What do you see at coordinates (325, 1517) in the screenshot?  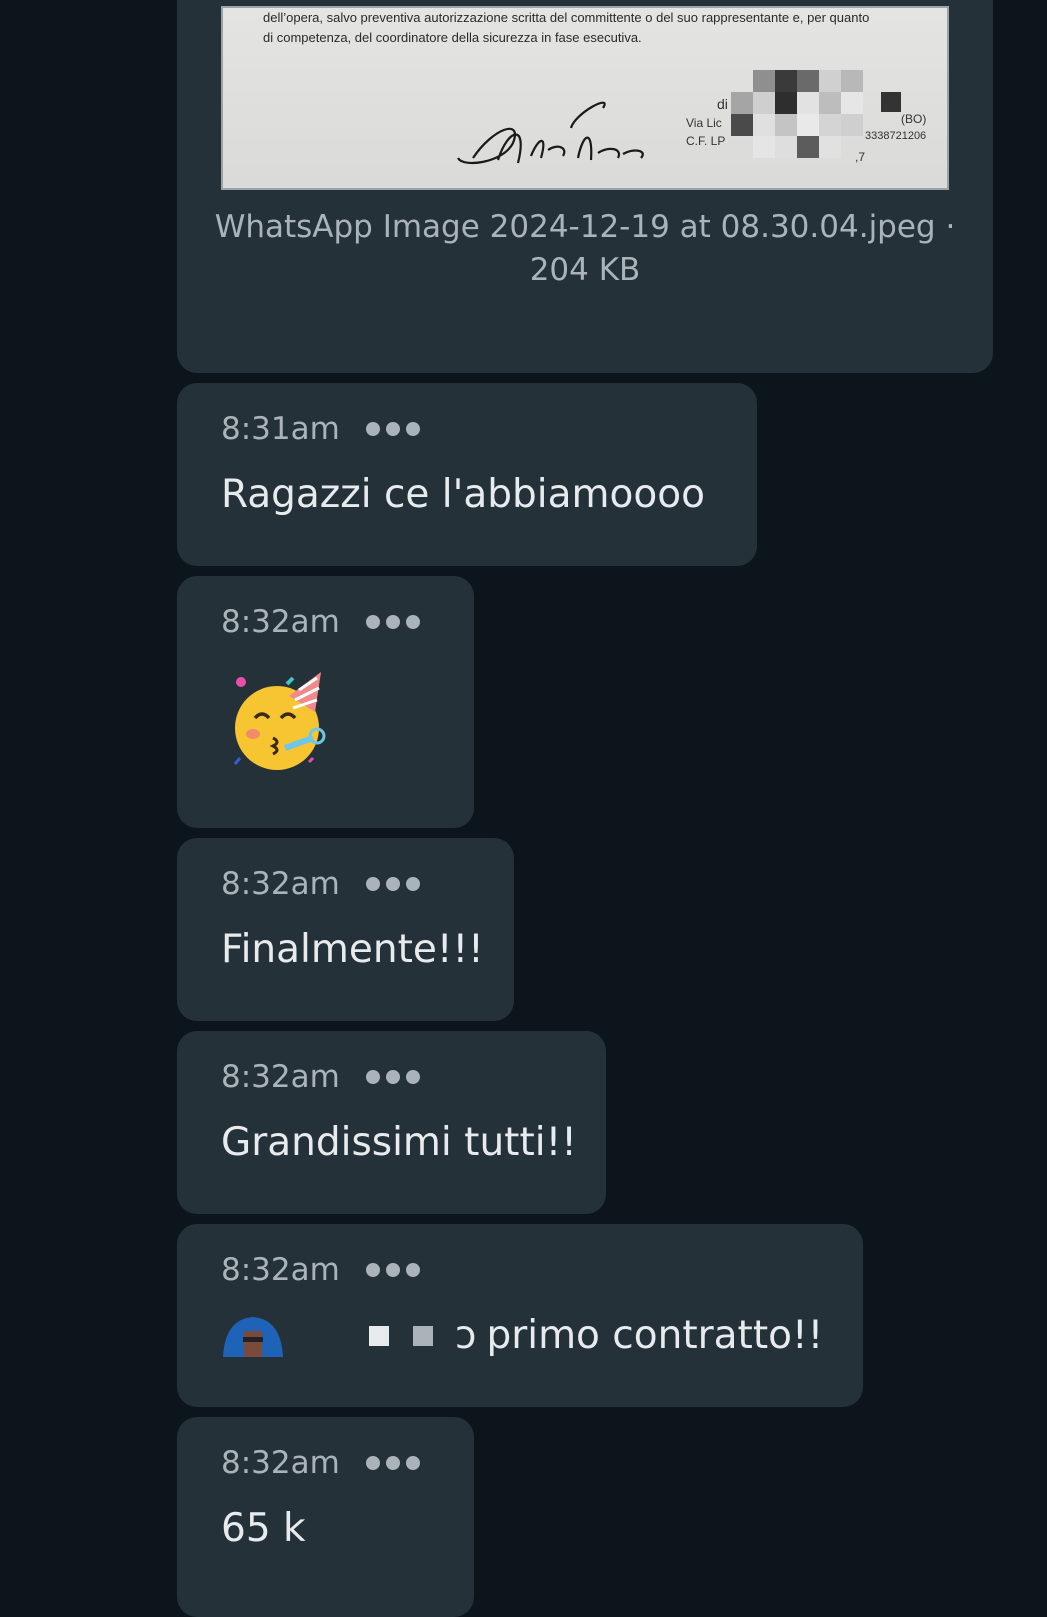 I see `message-bubble: 8:32am 65 k` at bounding box center [325, 1517].